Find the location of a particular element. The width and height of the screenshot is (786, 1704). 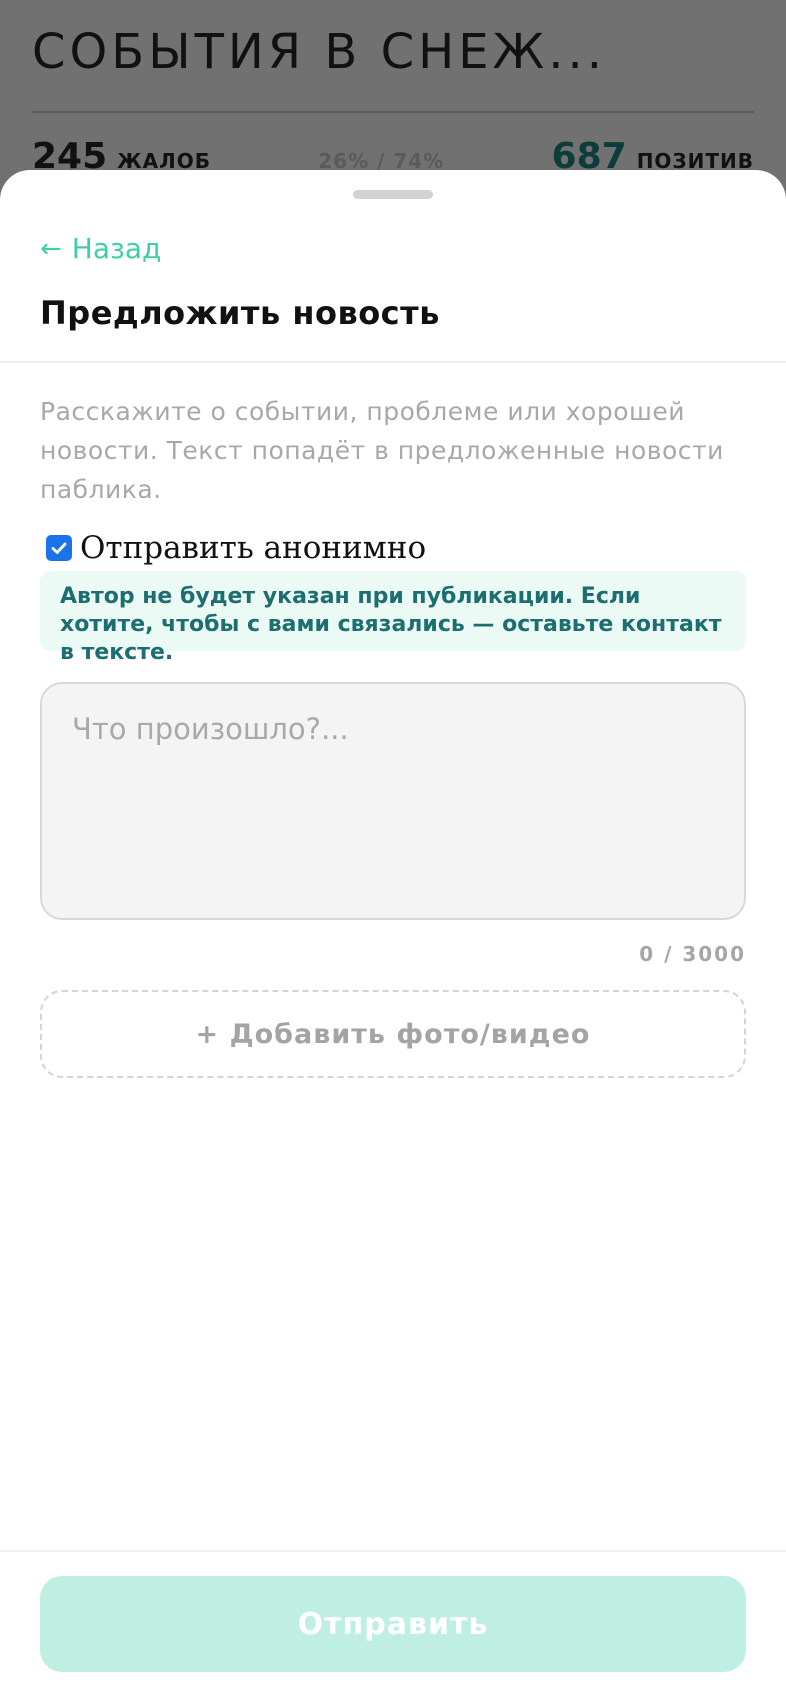

add-media-button: + Добавить фото/видео is located at coordinates (393, 1034).